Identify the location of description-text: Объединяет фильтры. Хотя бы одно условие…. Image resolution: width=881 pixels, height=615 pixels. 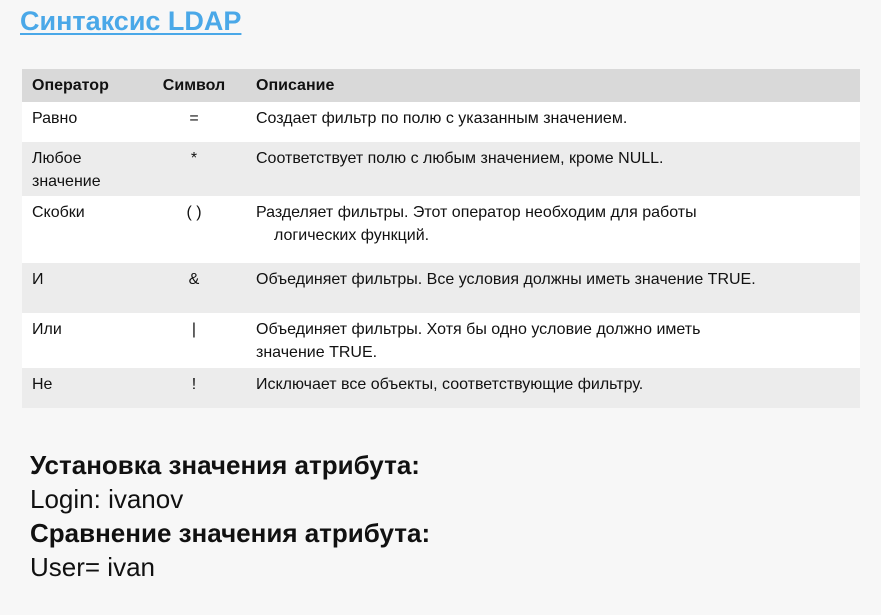
(478, 329).